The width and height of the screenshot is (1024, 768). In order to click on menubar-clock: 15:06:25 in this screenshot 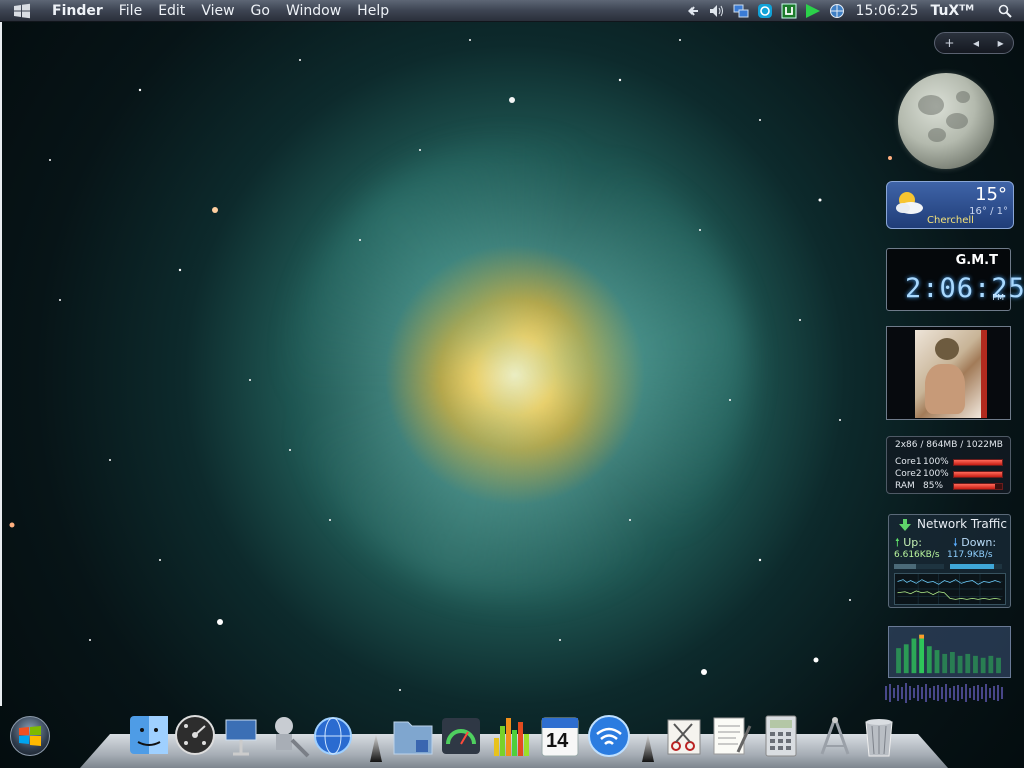, I will do `click(887, 11)`.